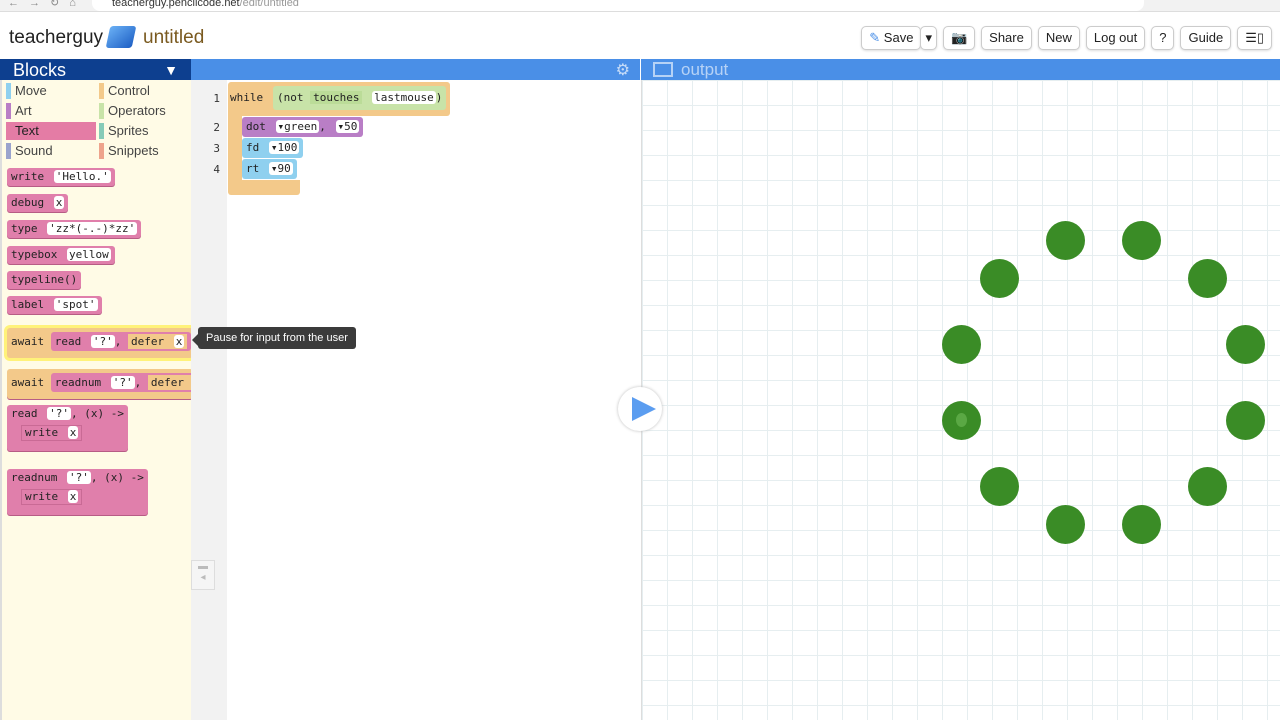 The width and height of the screenshot is (1280, 720). What do you see at coordinates (209, 400) in the screenshot?
I see `line-gutter` at bounding box center [209, 400].